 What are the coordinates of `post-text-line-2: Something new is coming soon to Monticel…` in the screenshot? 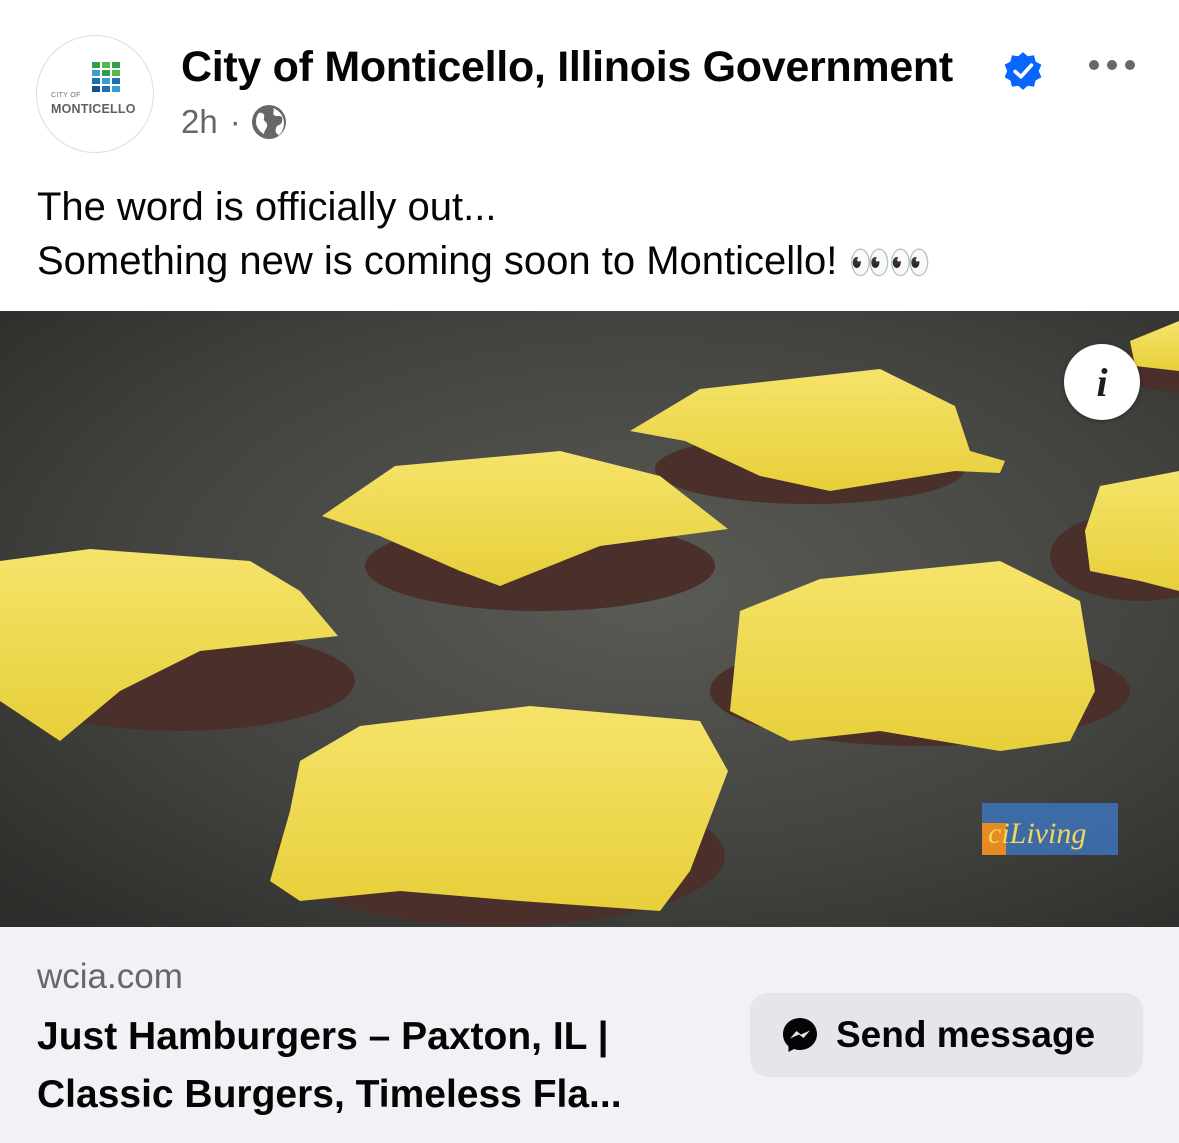 It's located at (484, 261).